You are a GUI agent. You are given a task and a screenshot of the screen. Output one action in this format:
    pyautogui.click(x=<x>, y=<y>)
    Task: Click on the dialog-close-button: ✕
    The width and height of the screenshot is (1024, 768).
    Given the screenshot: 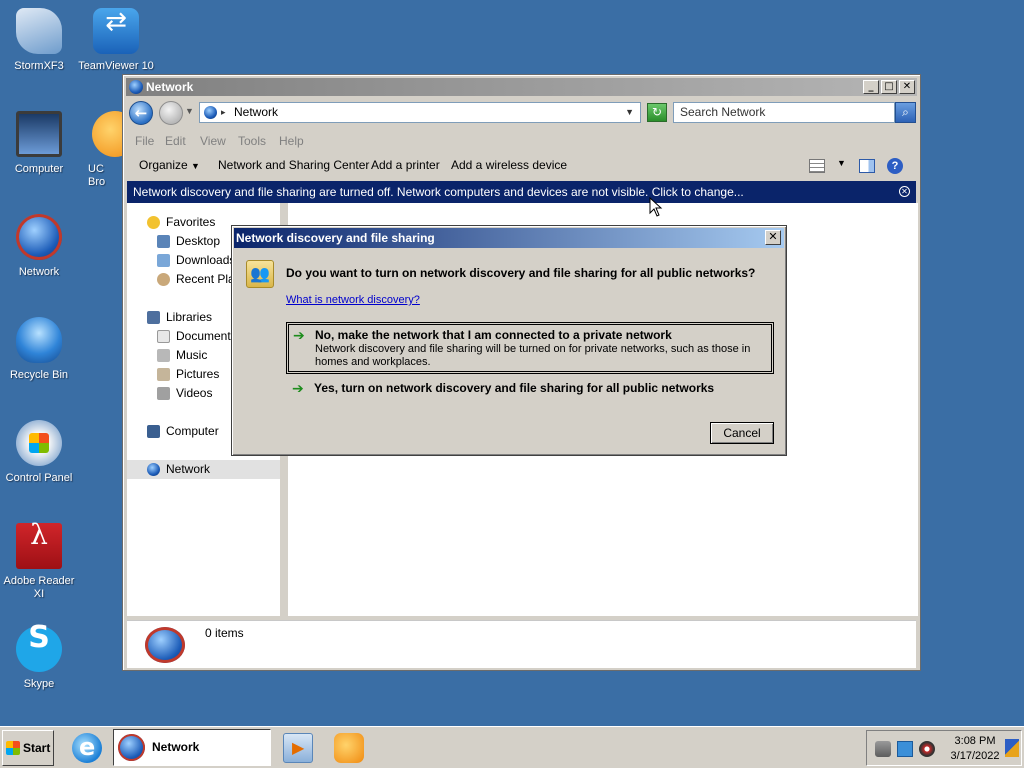 What is the action you would take?
    pyautogui.click(x=773, y=237)
    